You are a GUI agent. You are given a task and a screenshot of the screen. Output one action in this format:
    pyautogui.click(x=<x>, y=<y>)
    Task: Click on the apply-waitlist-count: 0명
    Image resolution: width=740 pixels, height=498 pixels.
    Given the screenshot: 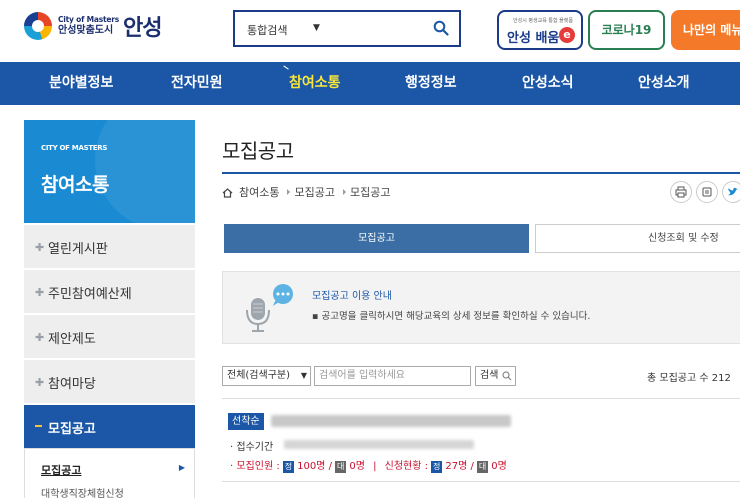 What is the action you would take?
    pyautogui.click(x=499, y=466)
    